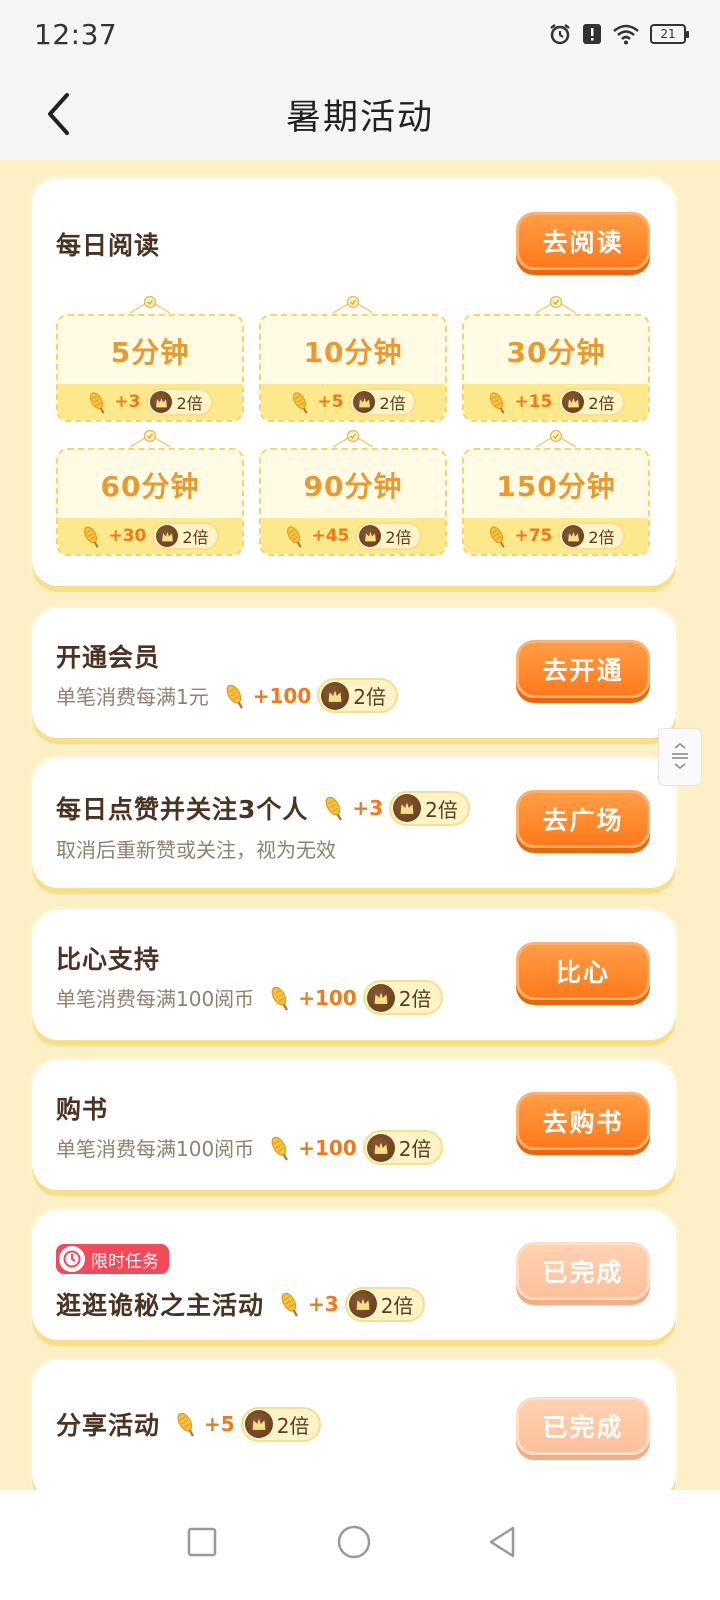 The width and height of the screenshot is (720, 1600). Describe the element at coordinates (353, 502) in the screenshot. I see `reading-tile: 90分钟 +45 2倍` at that location.